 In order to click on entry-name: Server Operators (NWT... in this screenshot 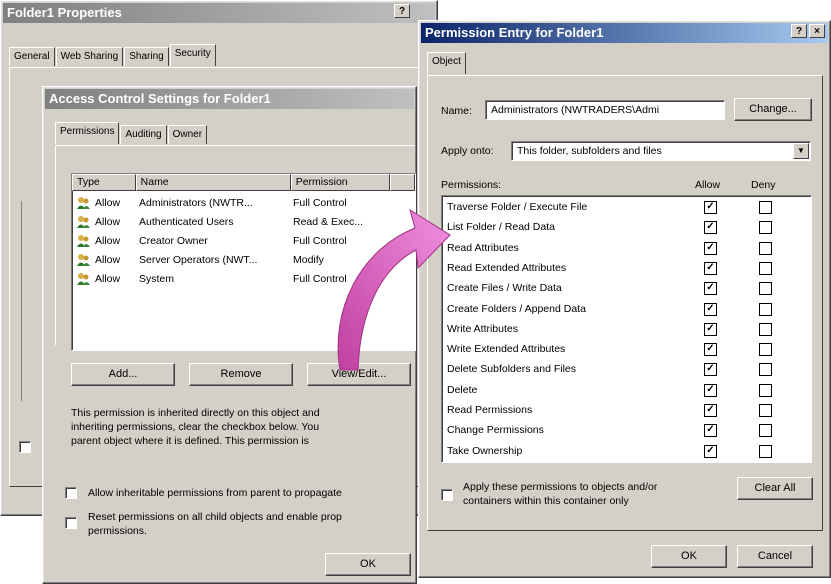, I will do `click(198, 260)`.